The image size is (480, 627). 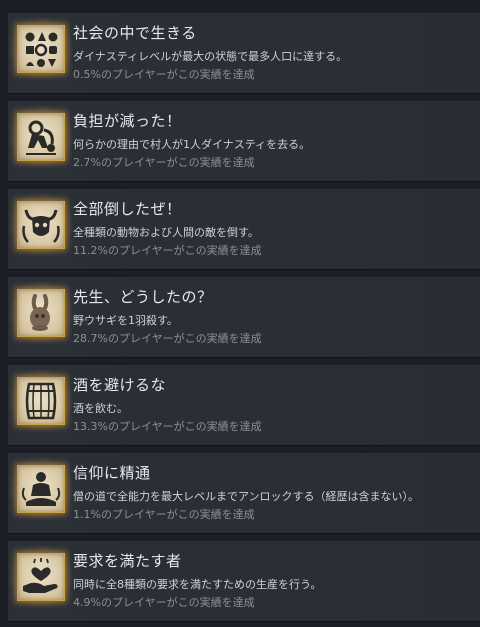 I want to click on achievement-title: 信仰に精通, so click(x=112, y=473).